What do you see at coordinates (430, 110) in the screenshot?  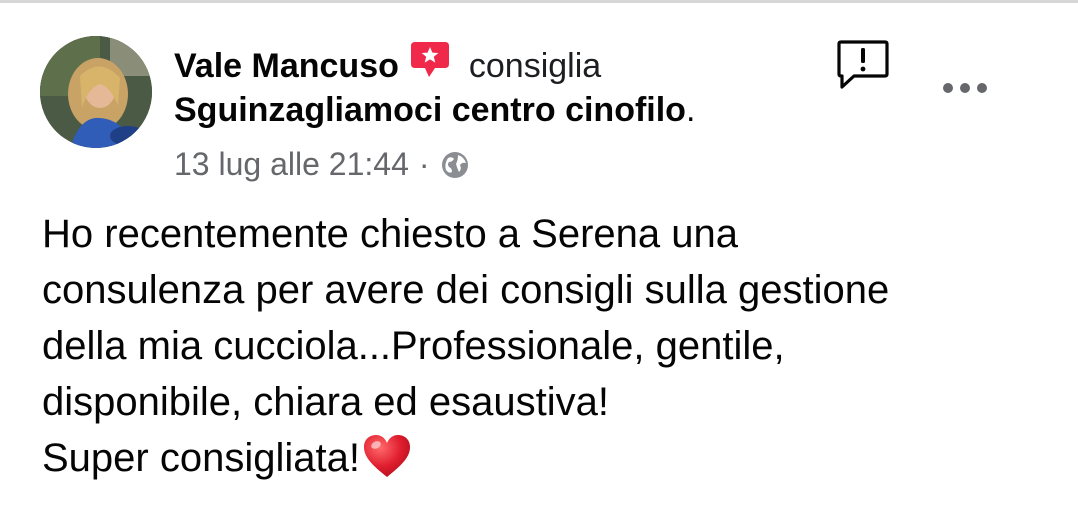 I see `page-name-link: Sguinzagliamoci centro cinofilo` at bounding box center [430, 110].